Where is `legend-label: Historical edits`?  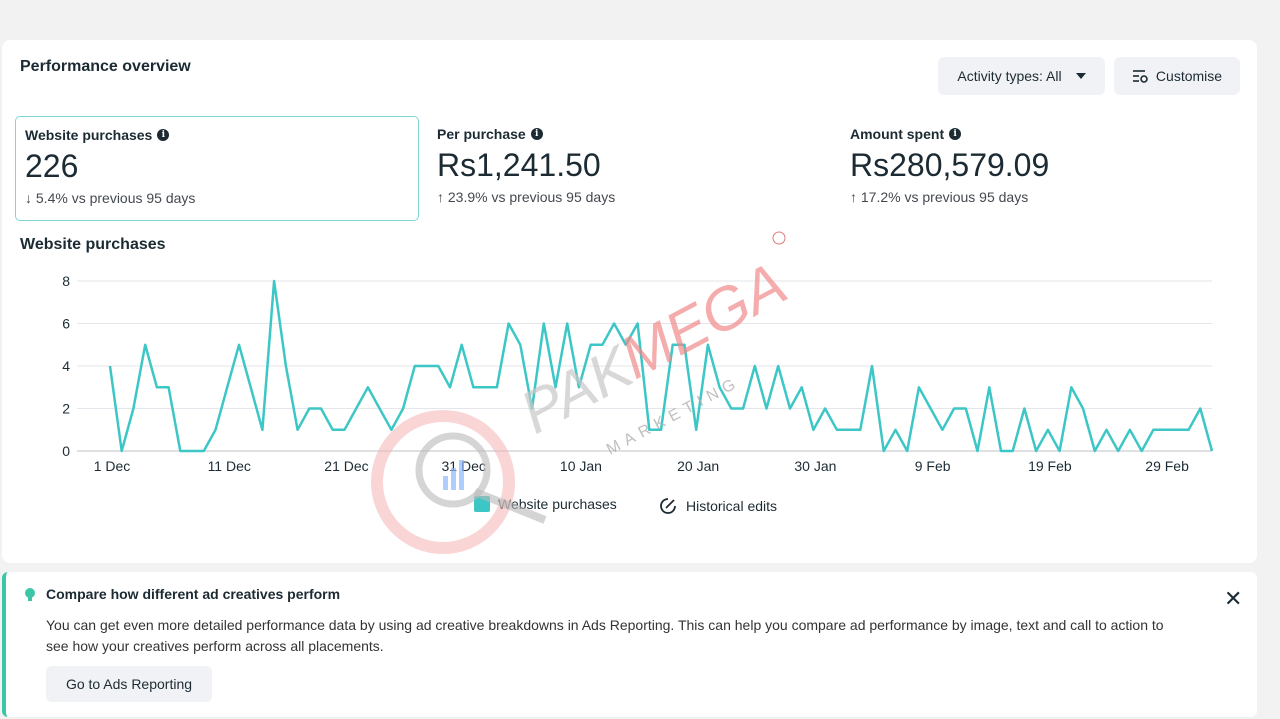 legend-label: Historical edits is located at coordinates (732, 506).